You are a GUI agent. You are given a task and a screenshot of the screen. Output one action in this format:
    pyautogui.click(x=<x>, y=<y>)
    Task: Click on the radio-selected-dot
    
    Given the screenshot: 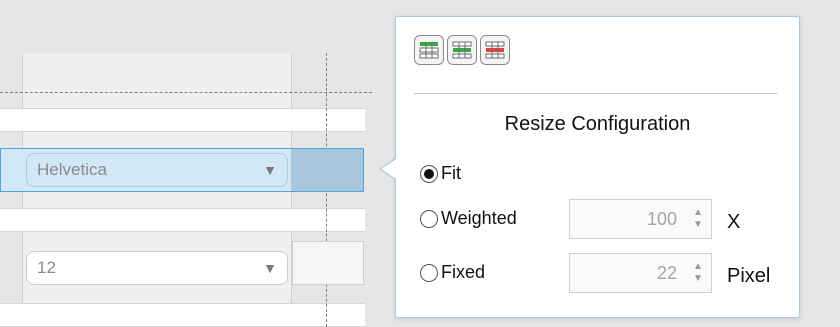 What is the action you would take?
    pyautogui.click(x=429, y=173)
    